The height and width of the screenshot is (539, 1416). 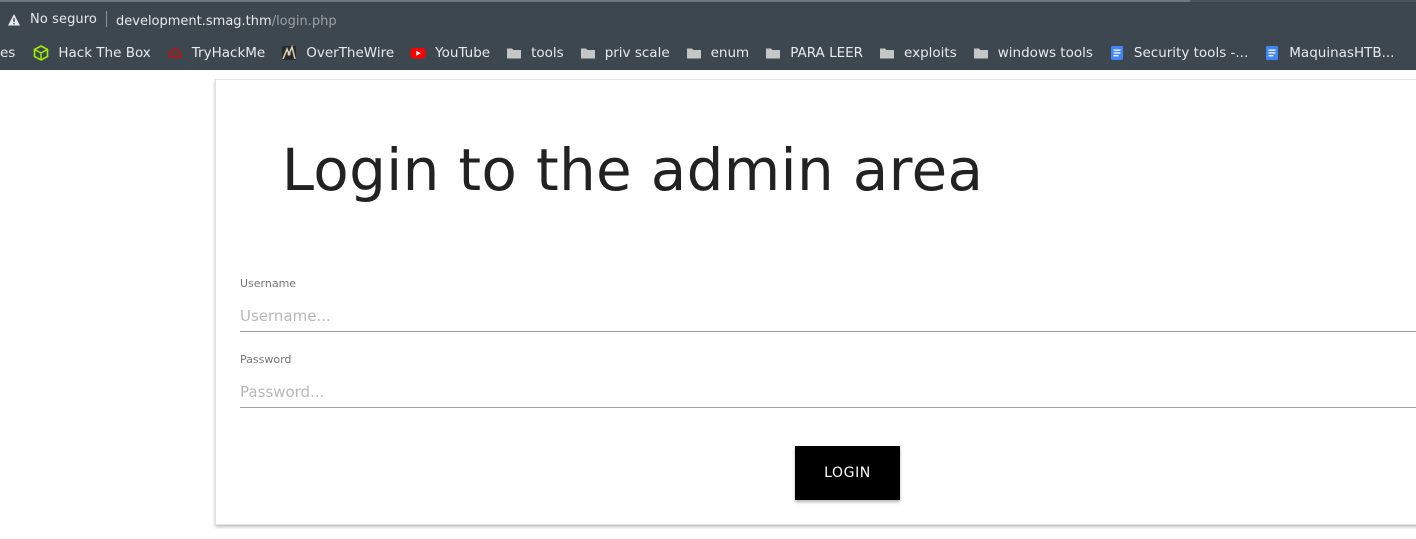 I want to click on security-status: No seguro, so click(x=63, y=19).